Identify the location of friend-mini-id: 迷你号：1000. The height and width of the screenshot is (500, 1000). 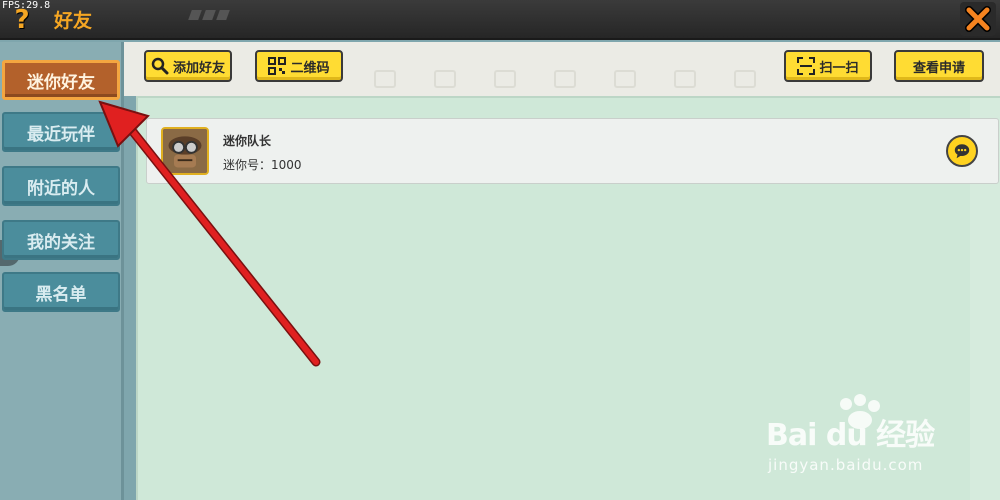
(262, 165).